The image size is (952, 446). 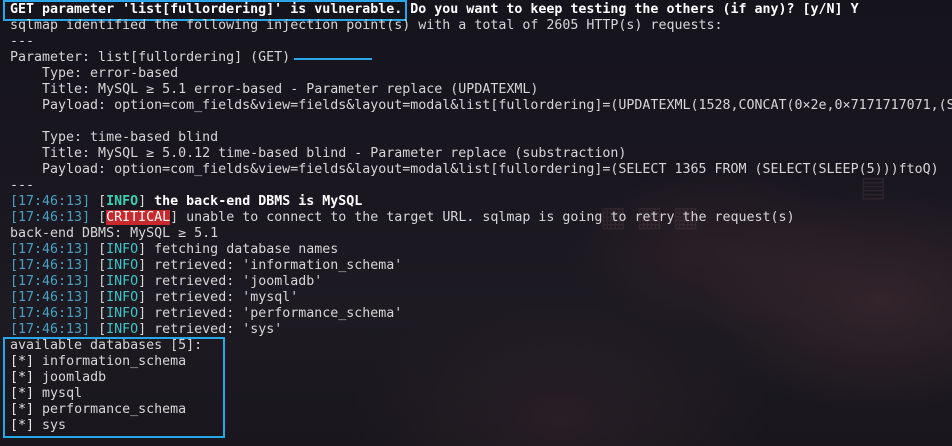 I want to click on log-line: [17:46:13] [INFO] retrieved: 'mysql', so click(x=154, y=297).